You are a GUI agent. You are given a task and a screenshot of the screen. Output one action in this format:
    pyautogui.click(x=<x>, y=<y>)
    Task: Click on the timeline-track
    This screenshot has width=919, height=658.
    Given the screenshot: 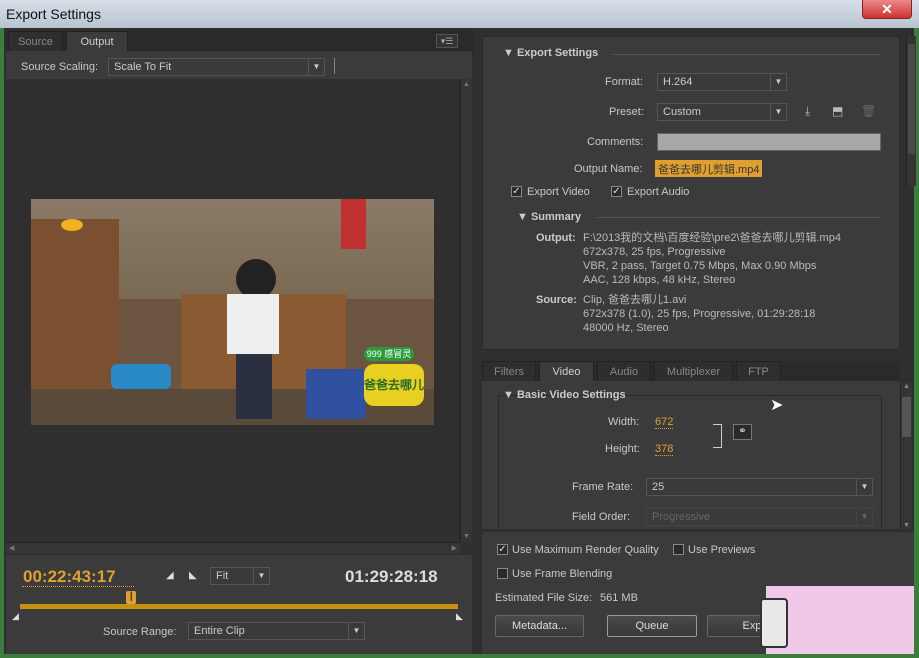 What is the action you would take?
    pyautogui.click(x=239, y=606)
    